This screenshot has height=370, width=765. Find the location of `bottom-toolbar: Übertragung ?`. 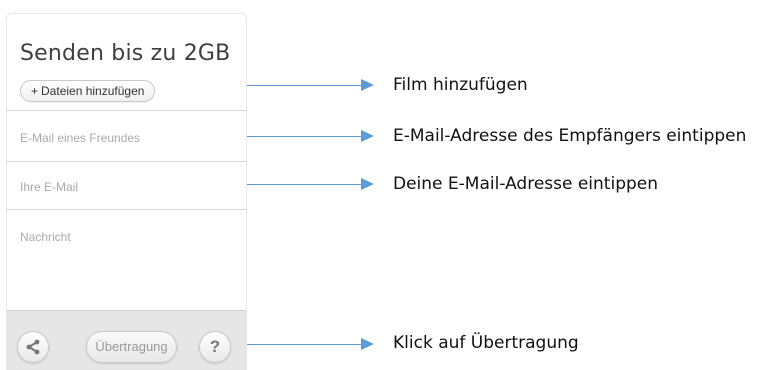

bottom-toolbar: Übertragung ? is located at coordinates (126, 340).